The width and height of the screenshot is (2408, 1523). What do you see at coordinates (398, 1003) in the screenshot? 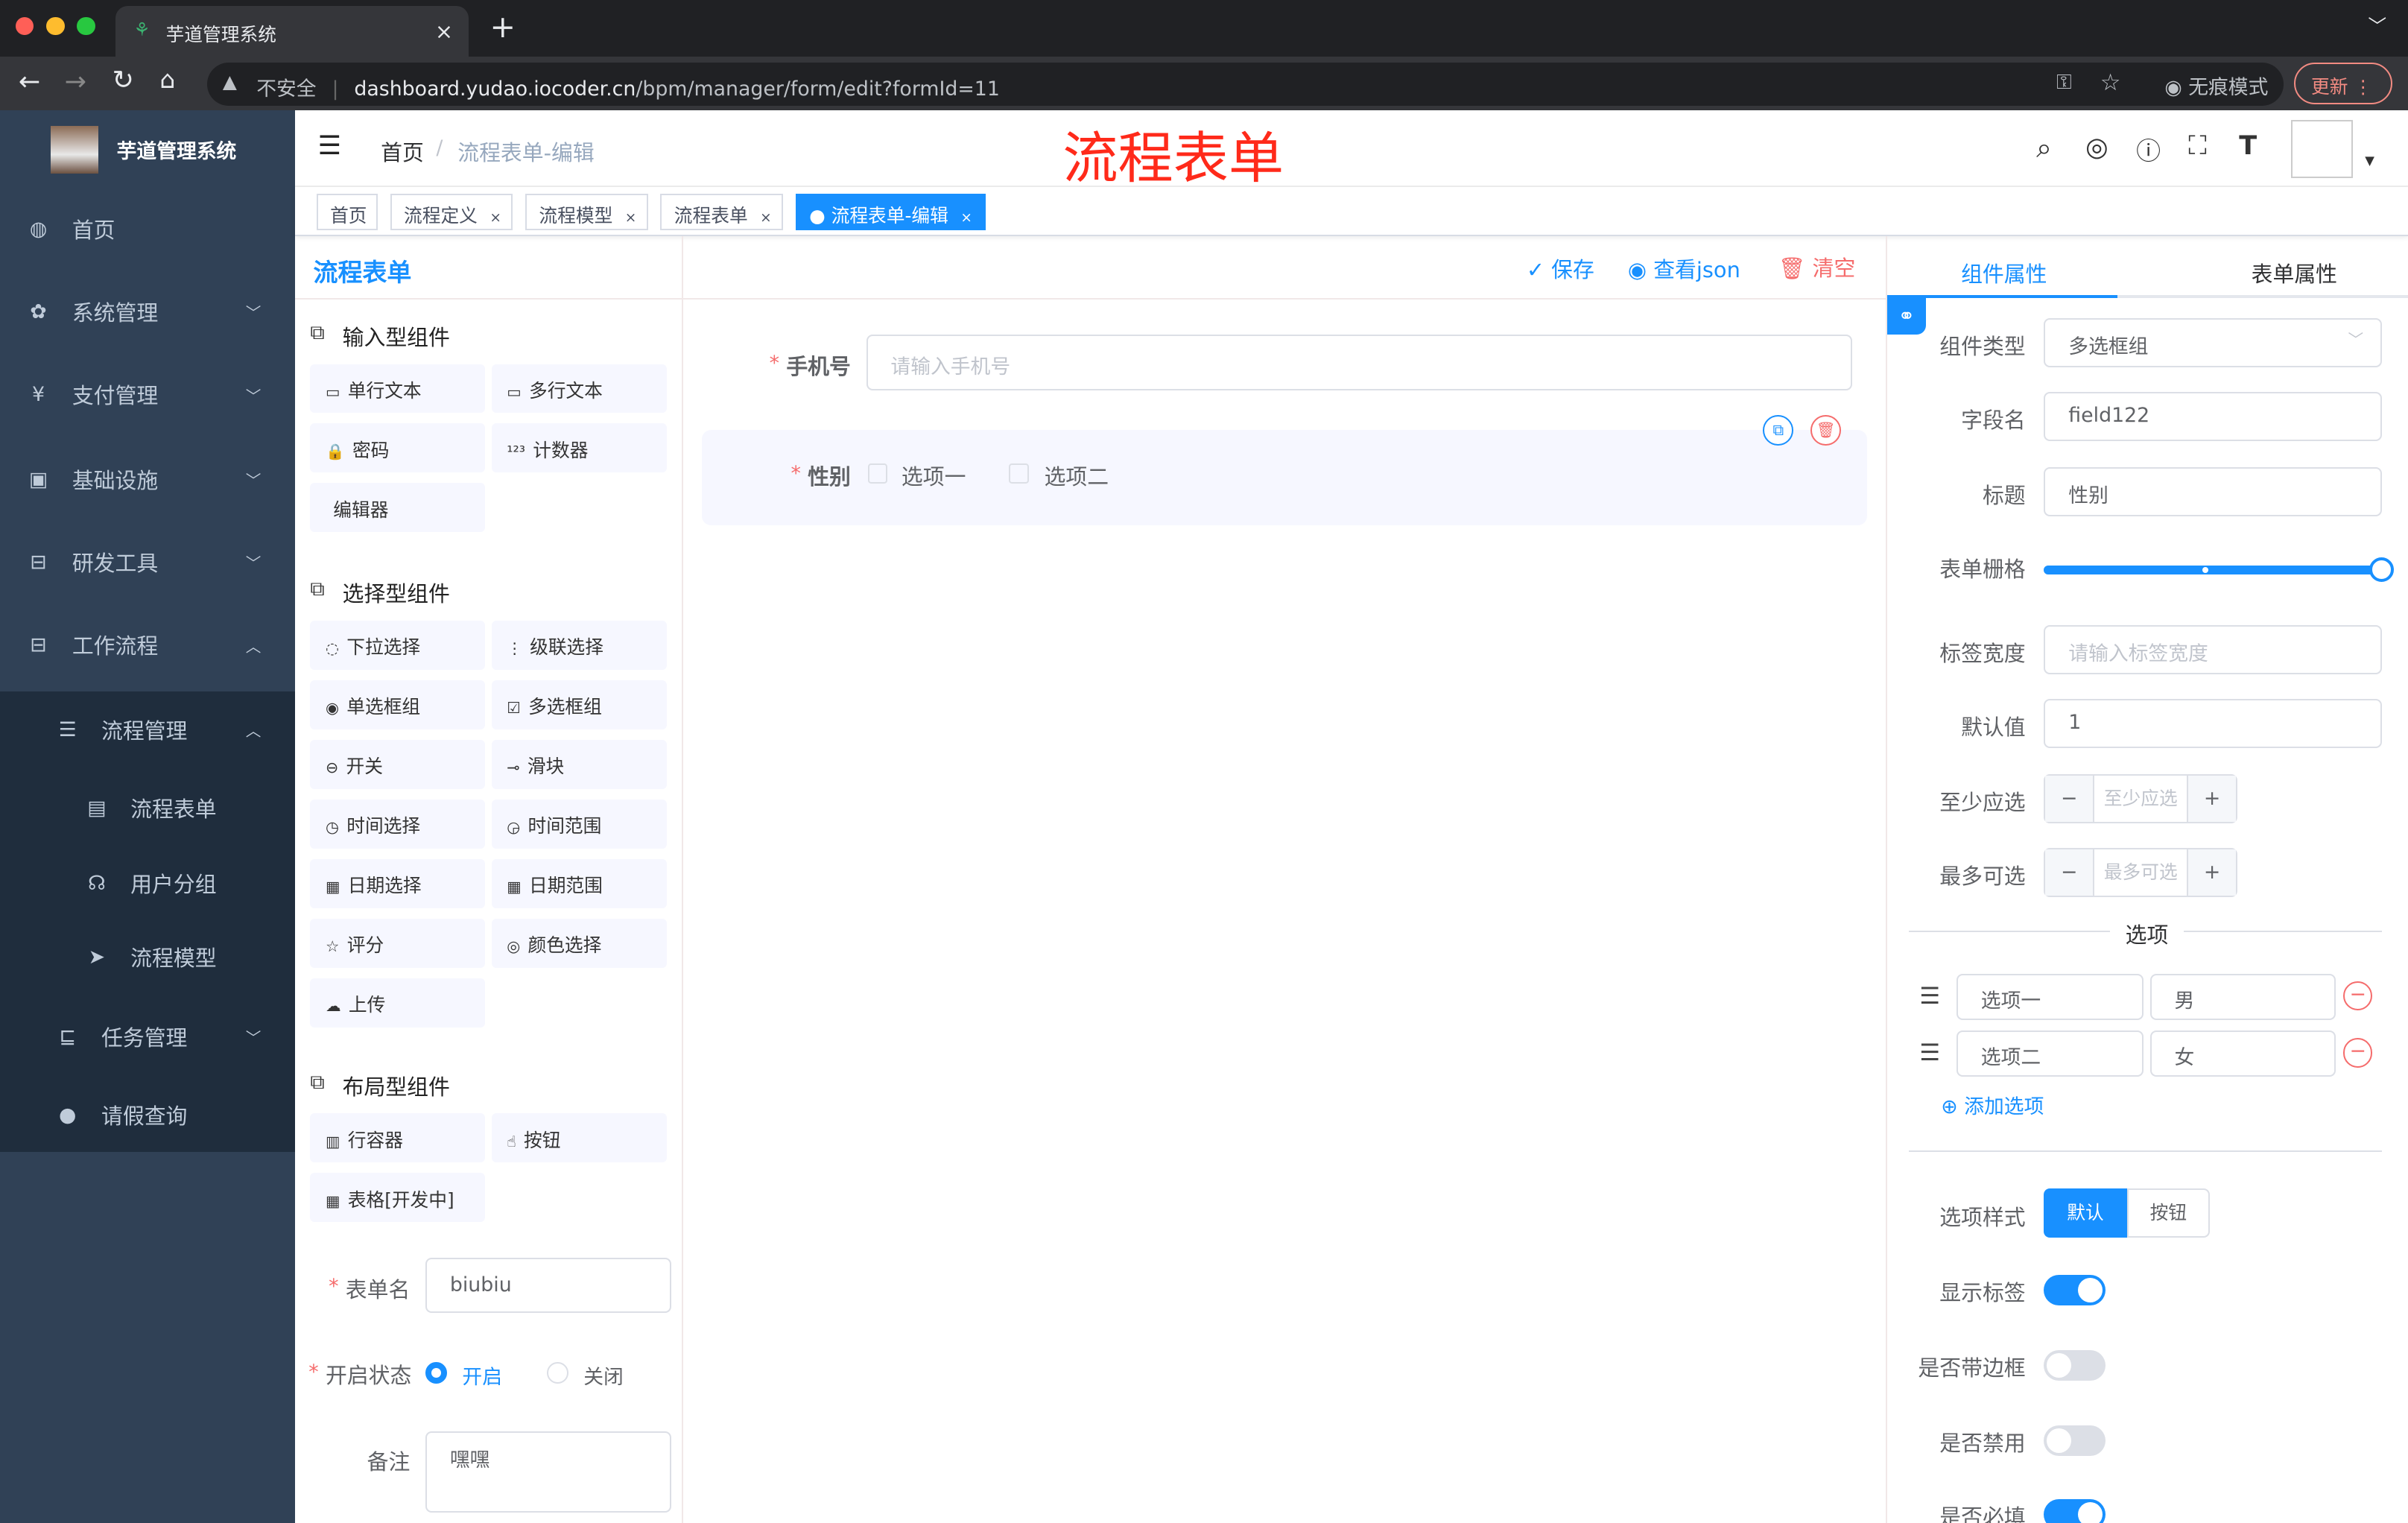
I see `component-item: ☁ 上传` at bounding box center [398, 1003].